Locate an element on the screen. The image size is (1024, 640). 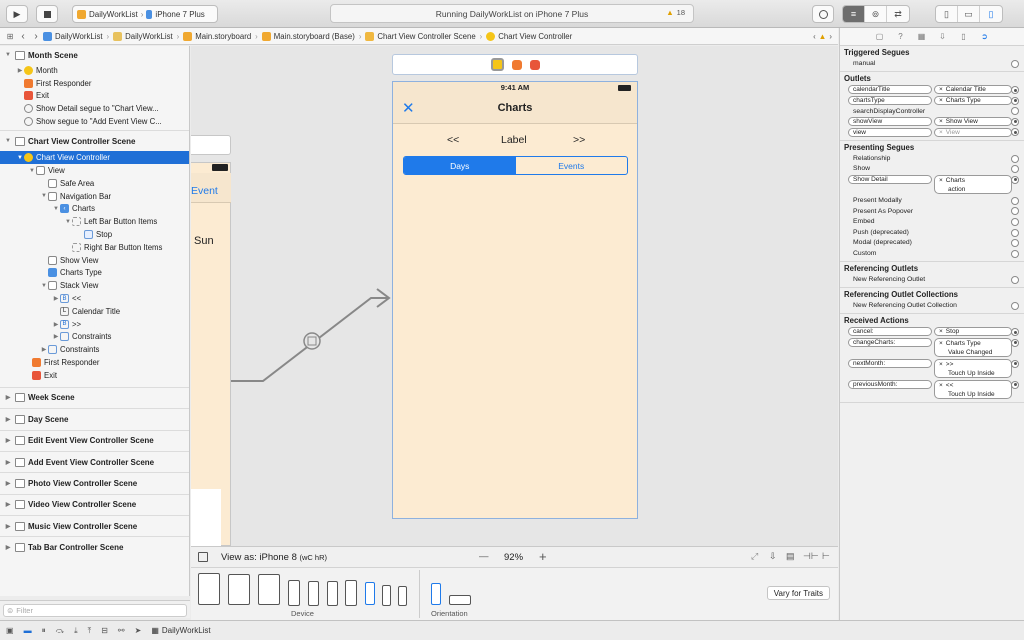
action-target-pill: × Charts Type Value Changed is located at coordinates (973, 348).